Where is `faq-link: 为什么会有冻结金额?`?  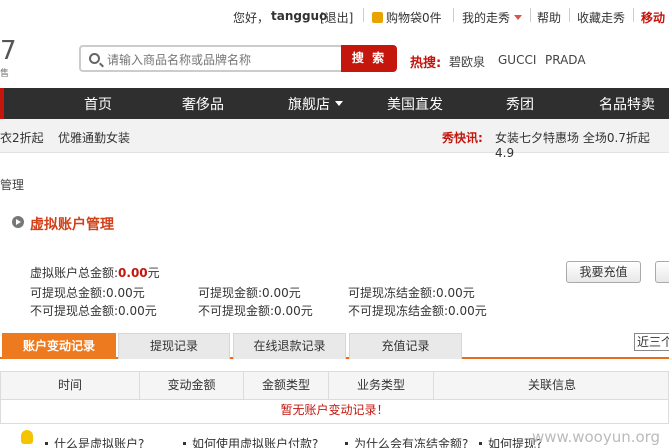 faq-link: 为什么会有冻结金额? is located at coordinates (406, 441).